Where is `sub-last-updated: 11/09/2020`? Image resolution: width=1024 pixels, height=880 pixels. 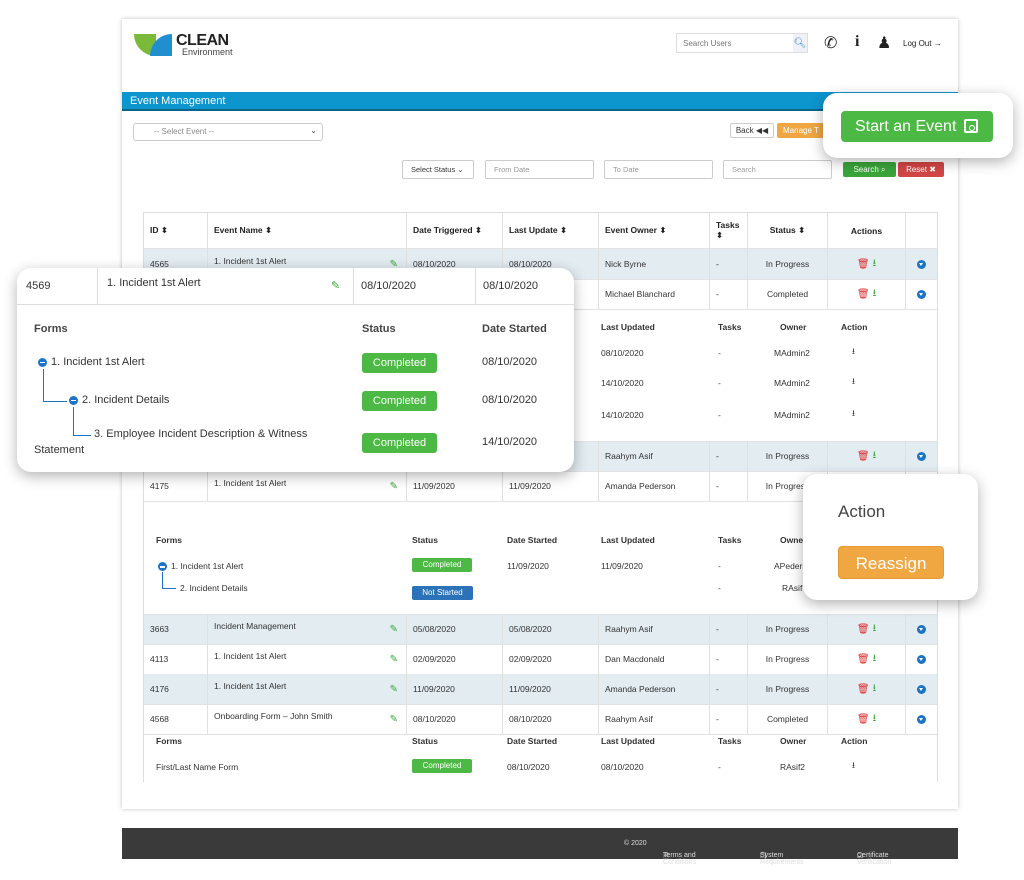 sub-last-updated: 11/09/2020 is located at coordinates (622, 566).